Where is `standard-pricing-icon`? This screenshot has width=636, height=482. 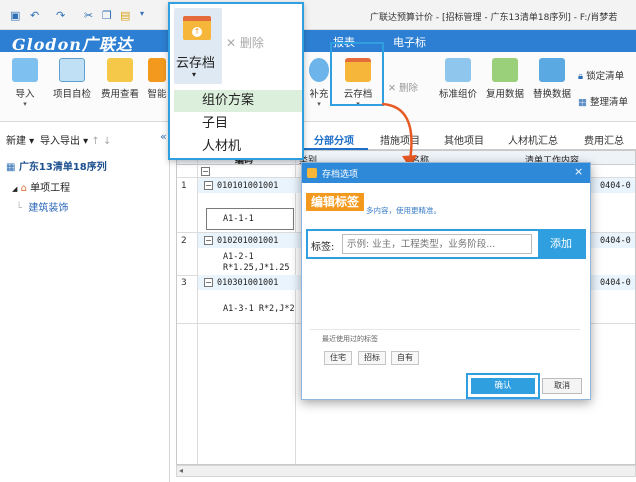 standard-pricing-icon is located at coordinates (458, 70).